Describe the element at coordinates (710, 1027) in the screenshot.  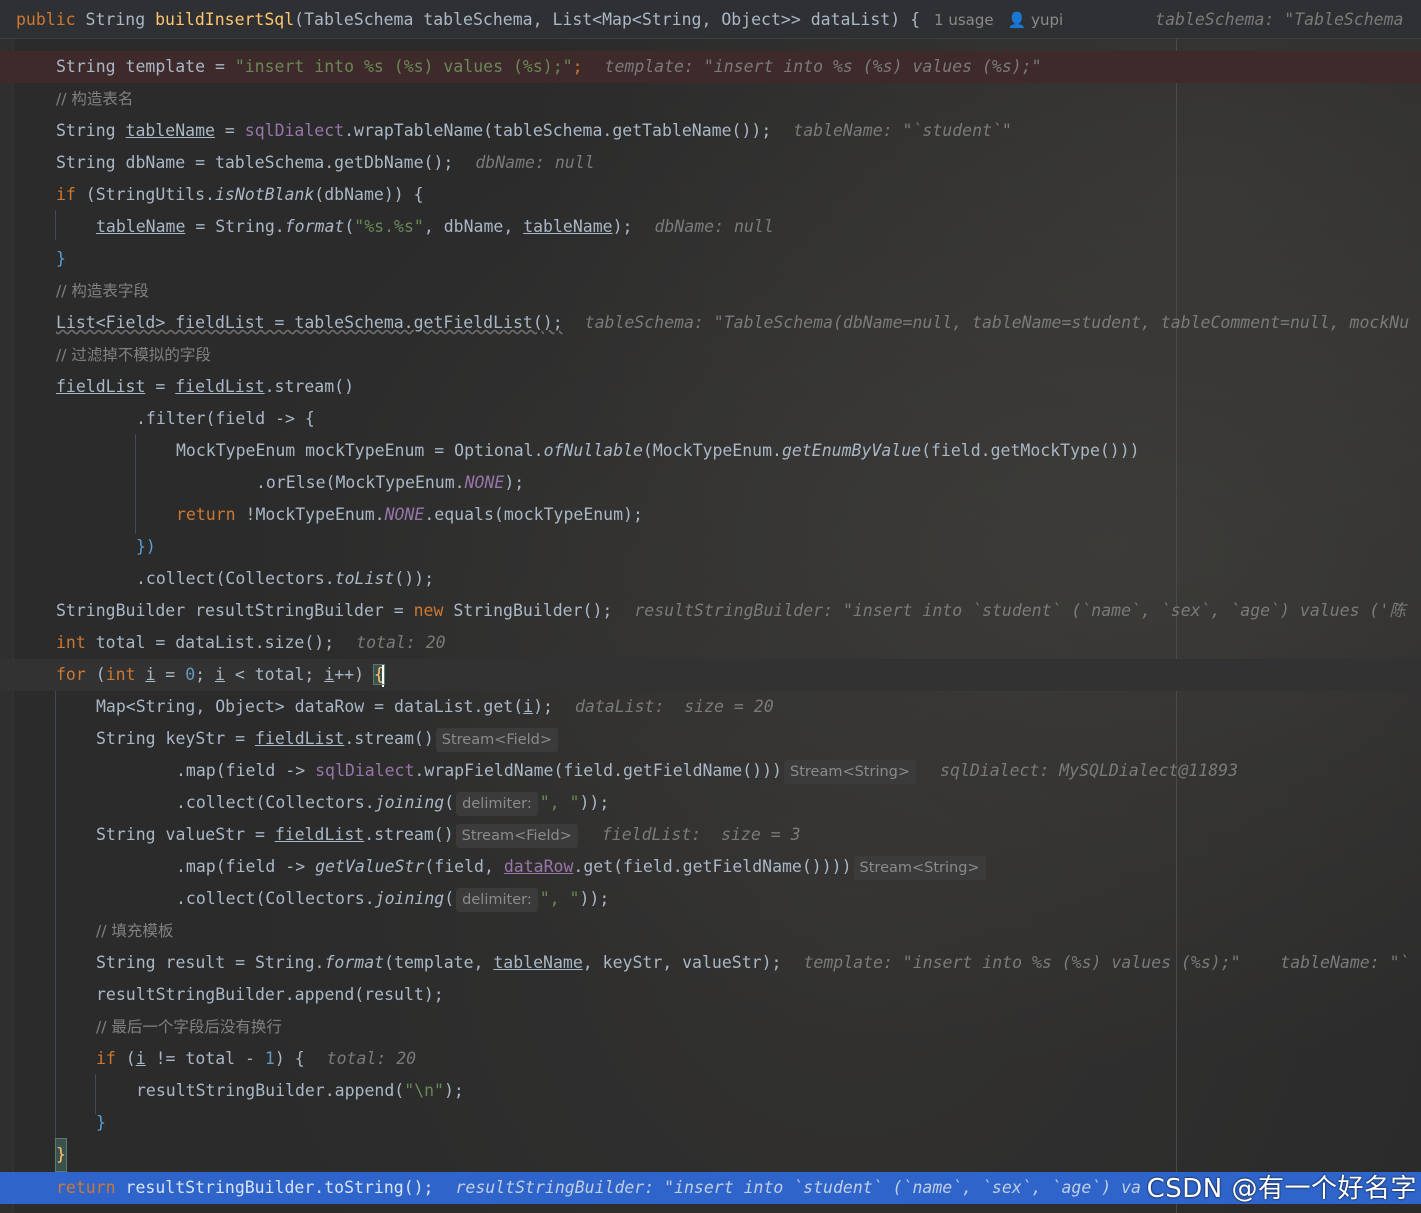
I see `code-line: // 最后一个字段后没有换行` at that location.